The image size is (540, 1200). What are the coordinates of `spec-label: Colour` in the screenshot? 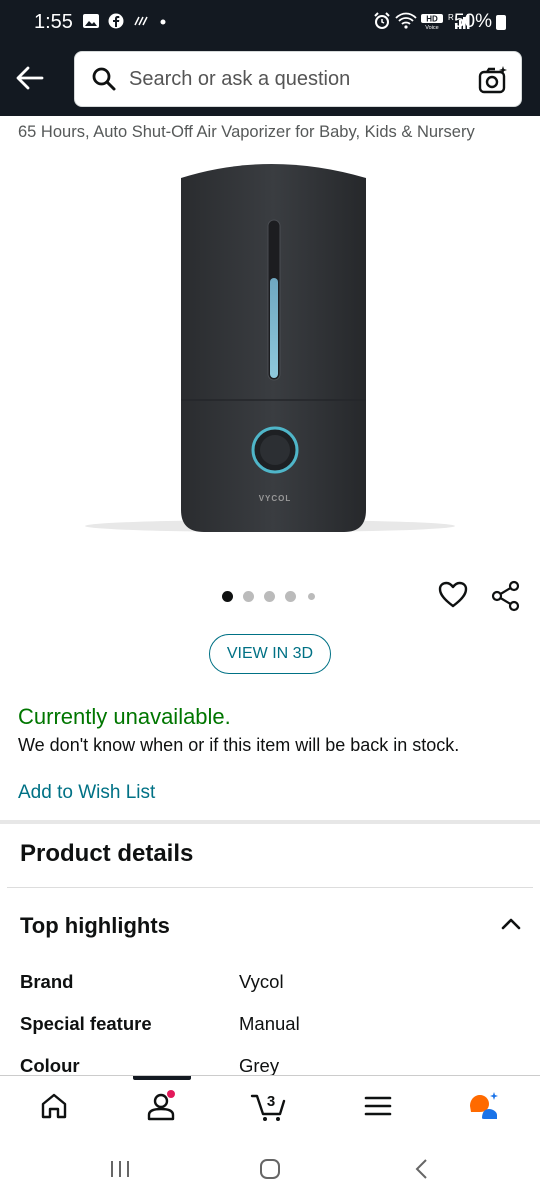 It's located at (50, 1065).